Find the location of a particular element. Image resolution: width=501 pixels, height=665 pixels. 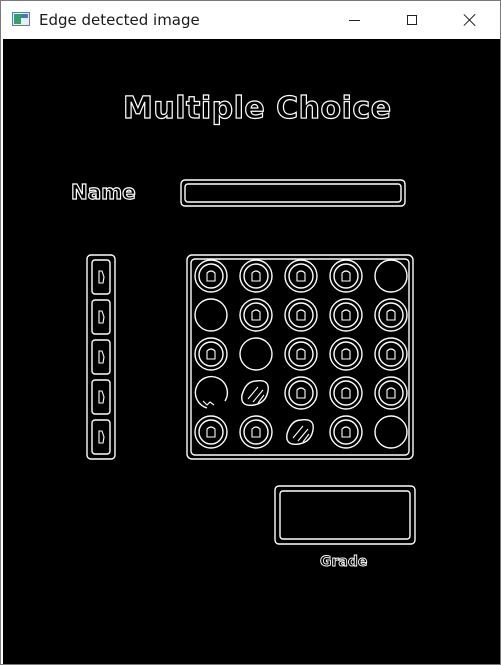

sheet-heading: Multiple Choice is located at coordinates (257, 108).